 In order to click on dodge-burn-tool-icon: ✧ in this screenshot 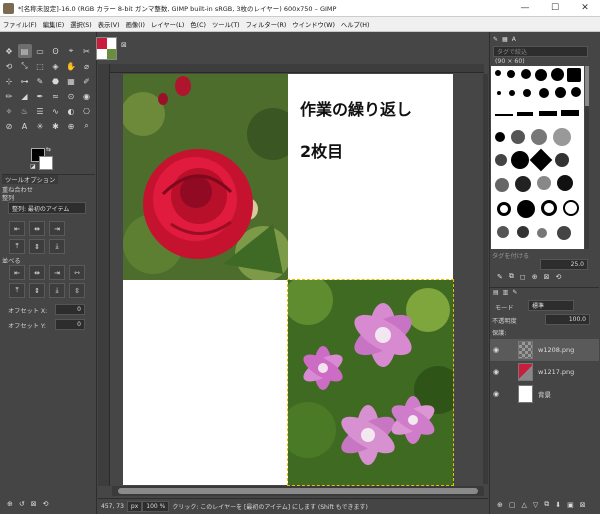, I will do `click(9, 111)`.